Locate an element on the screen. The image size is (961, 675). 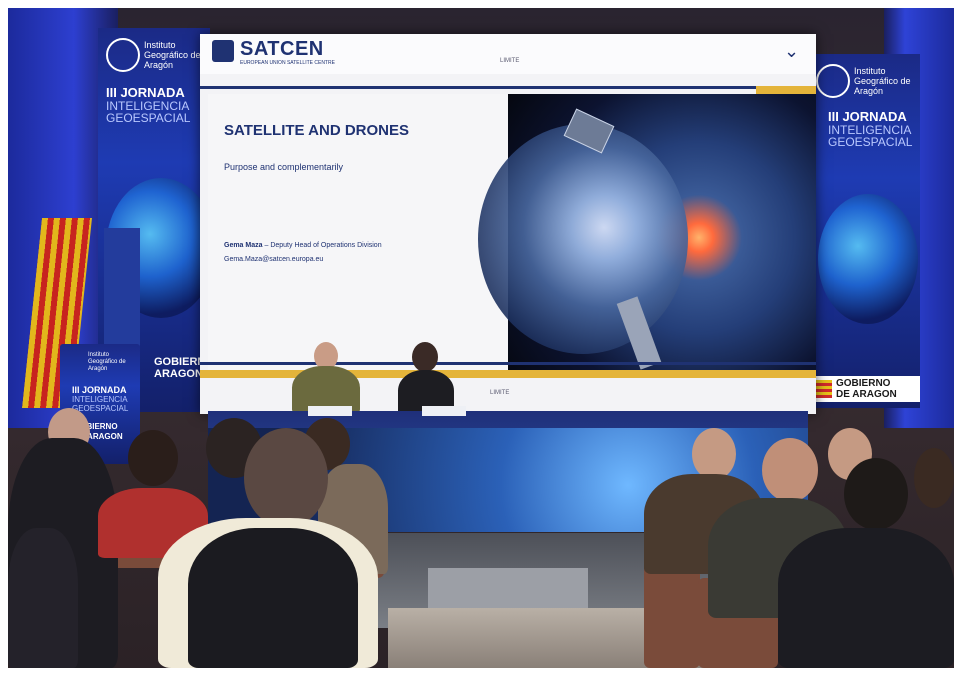
globe-graphic is located at coordinates (868, 259).